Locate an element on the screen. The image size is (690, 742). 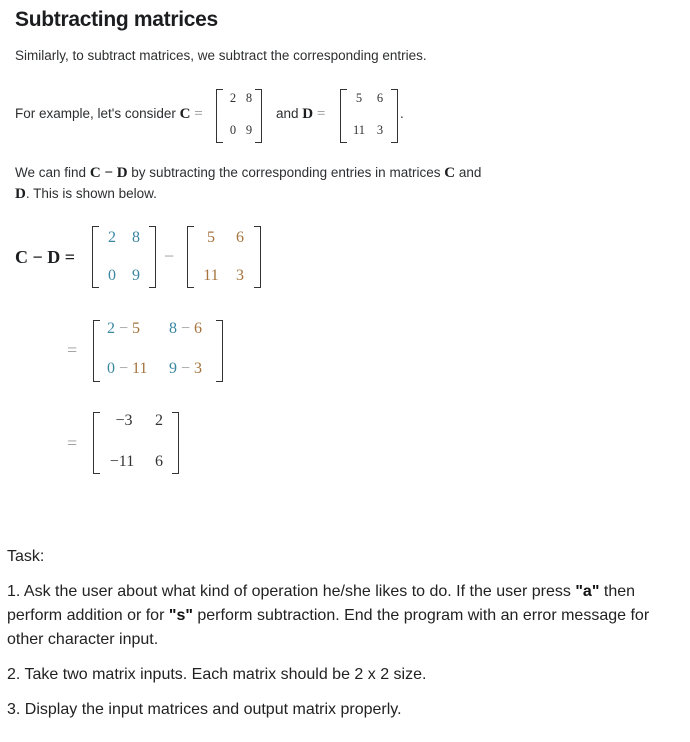
d-entry: 3 is located at coordinates (198, 368).